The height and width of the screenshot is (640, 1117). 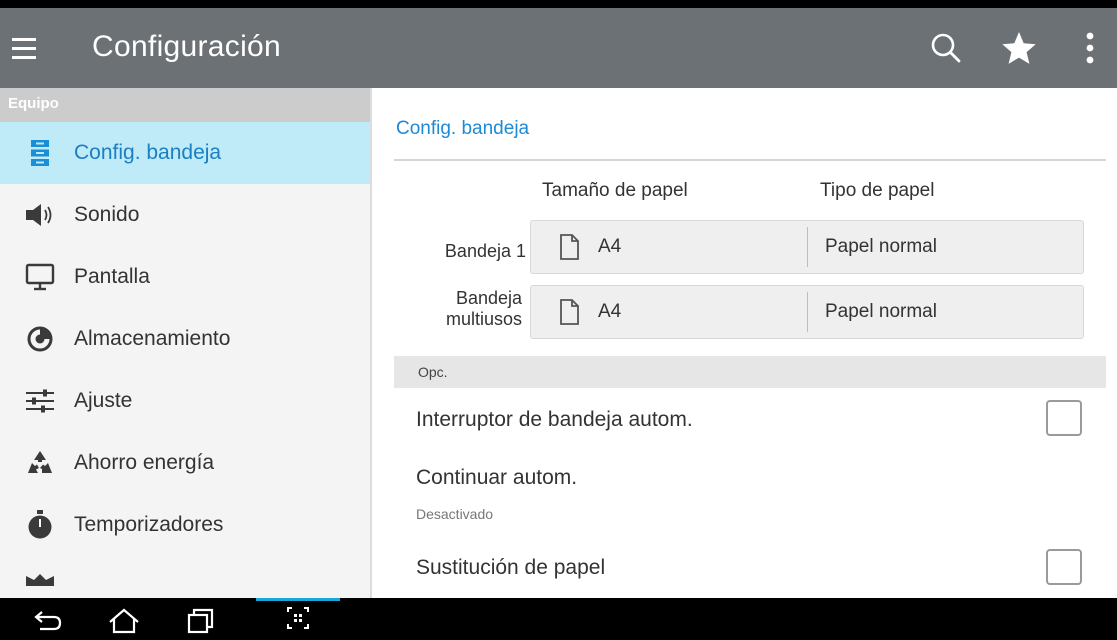 I want to click on sidebar-item-pantalla: Pantalla, so click(x=185, y=277).